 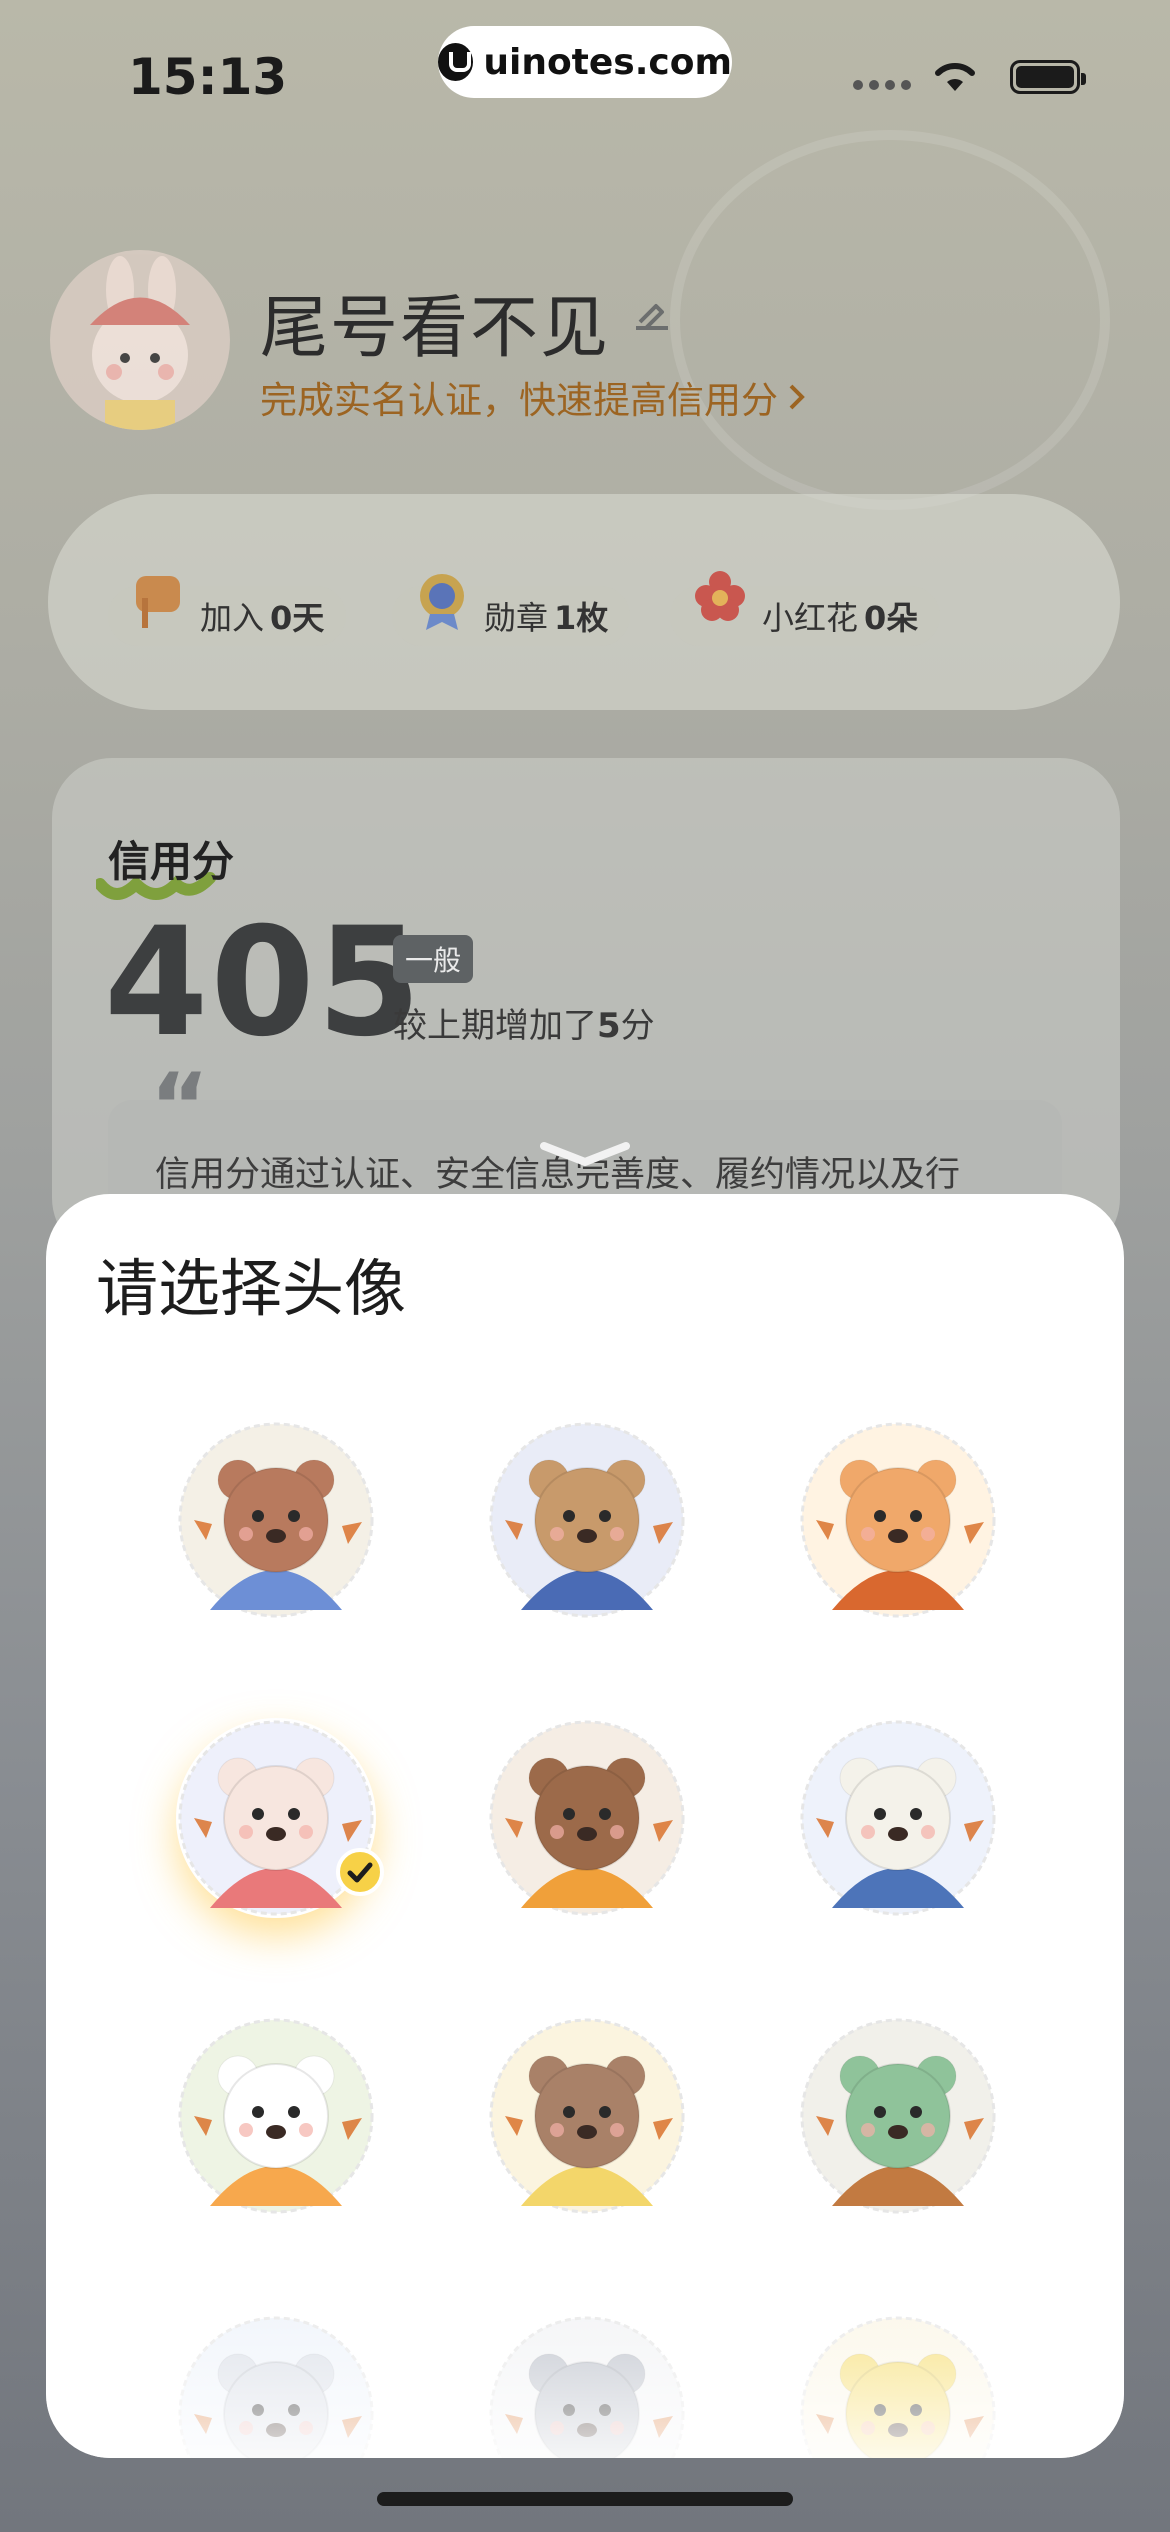 I want to click on bunny-basket-avatar, so click(x=280, y=1818).